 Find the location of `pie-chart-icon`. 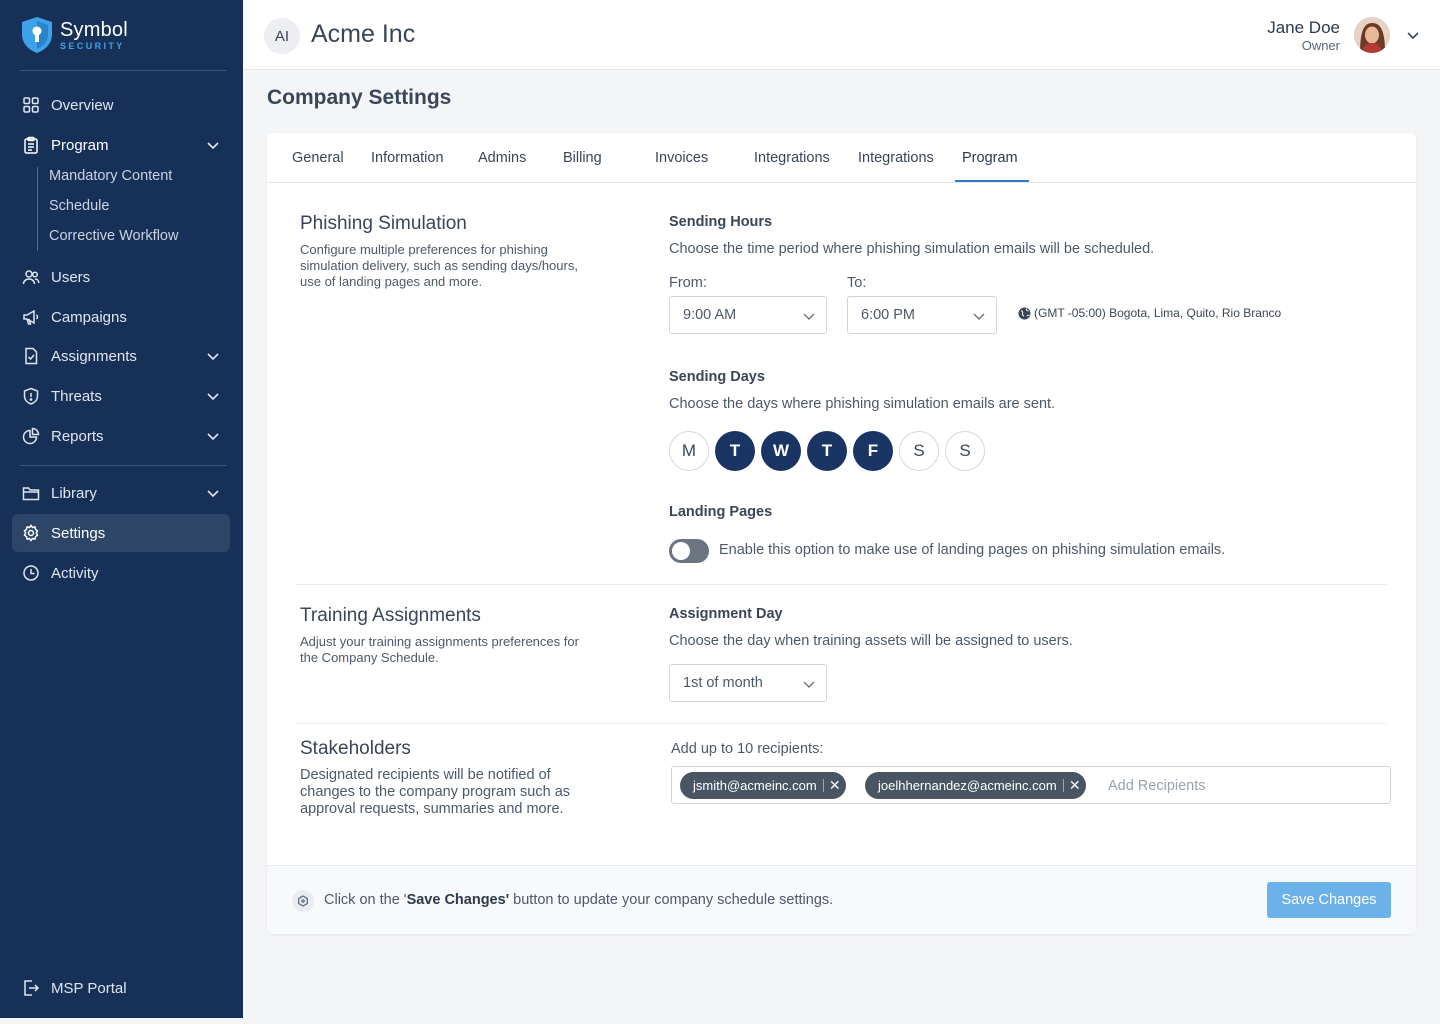

pie-chart-icon is located at coordinates (31, 436).